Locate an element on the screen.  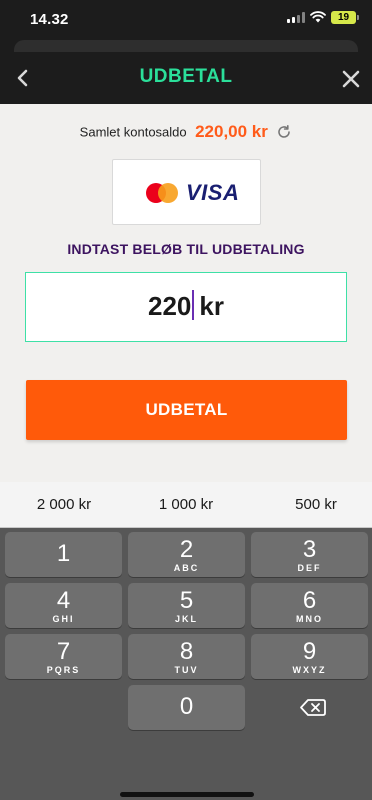
balance-label: Samlet kontosaldo is located at coordinates (133, 132).